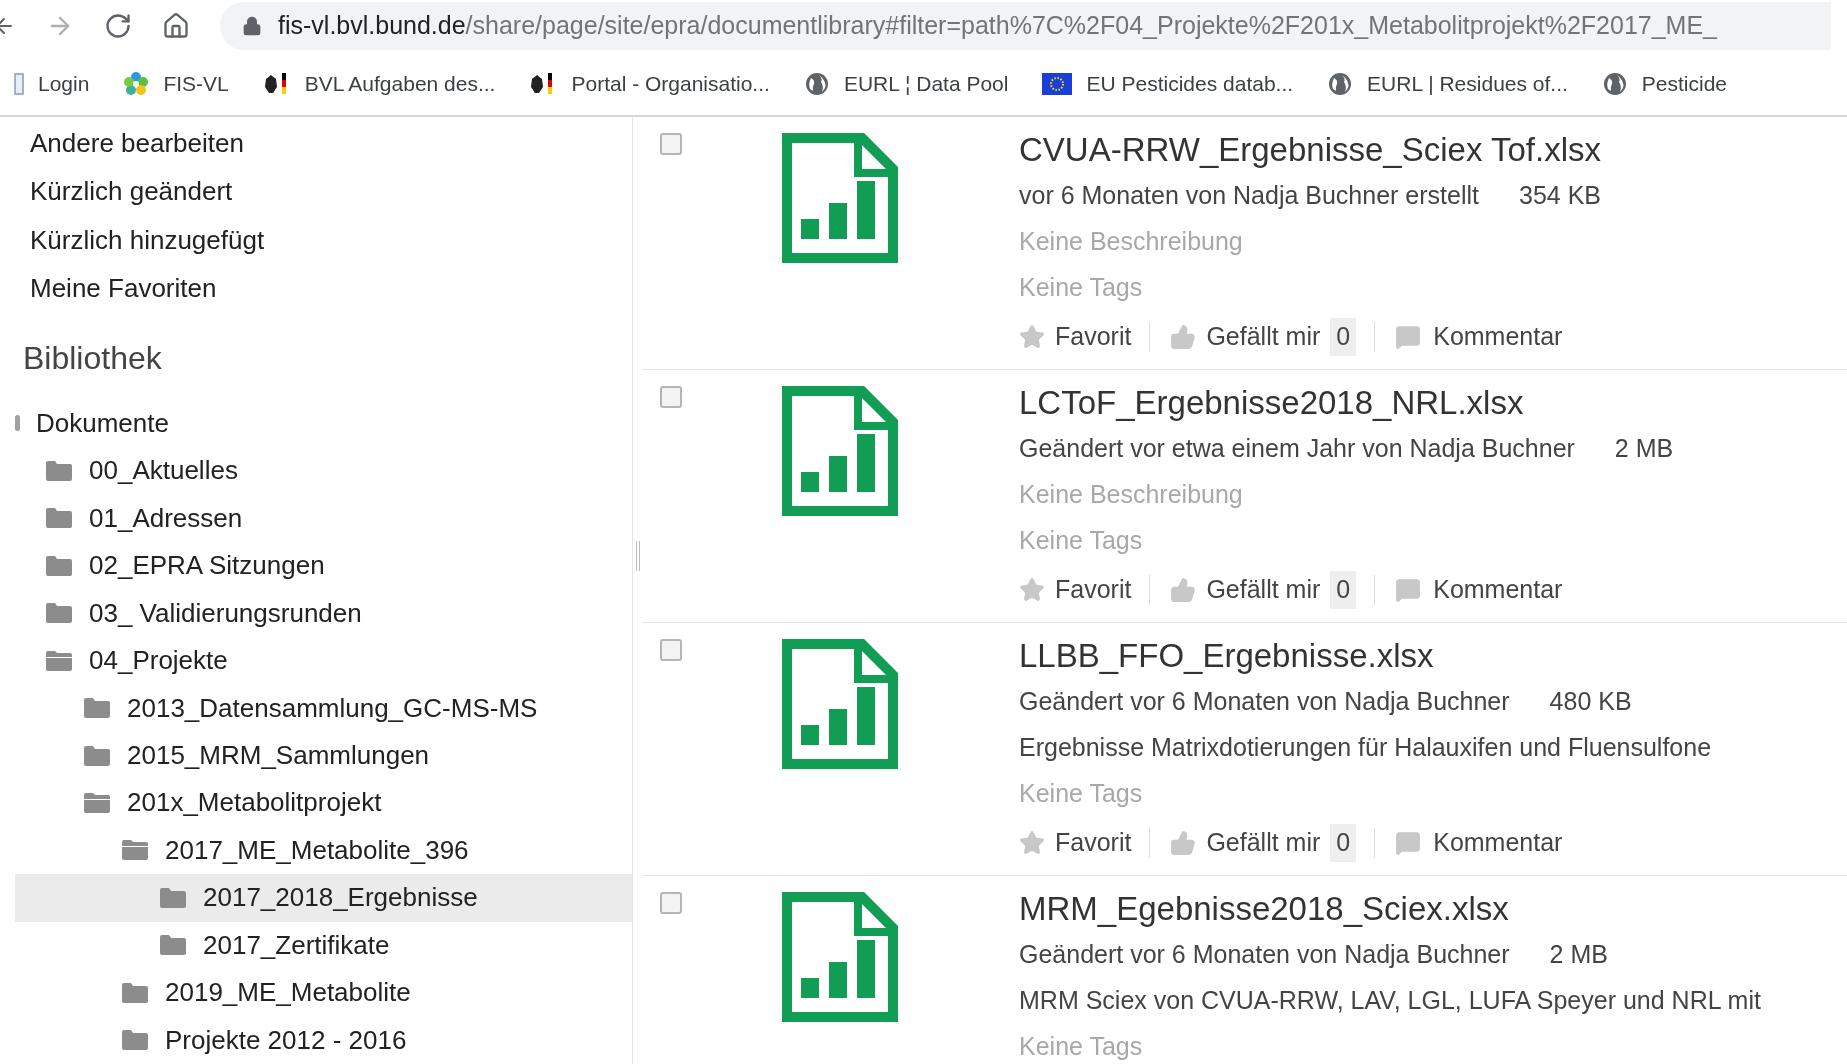 The height and width of the screenshot is (1064, 1847). Describe the element at coordinates (906, 83) in the screenshot. I see `bookmark: EURL ¦ Data Pool` at that location.